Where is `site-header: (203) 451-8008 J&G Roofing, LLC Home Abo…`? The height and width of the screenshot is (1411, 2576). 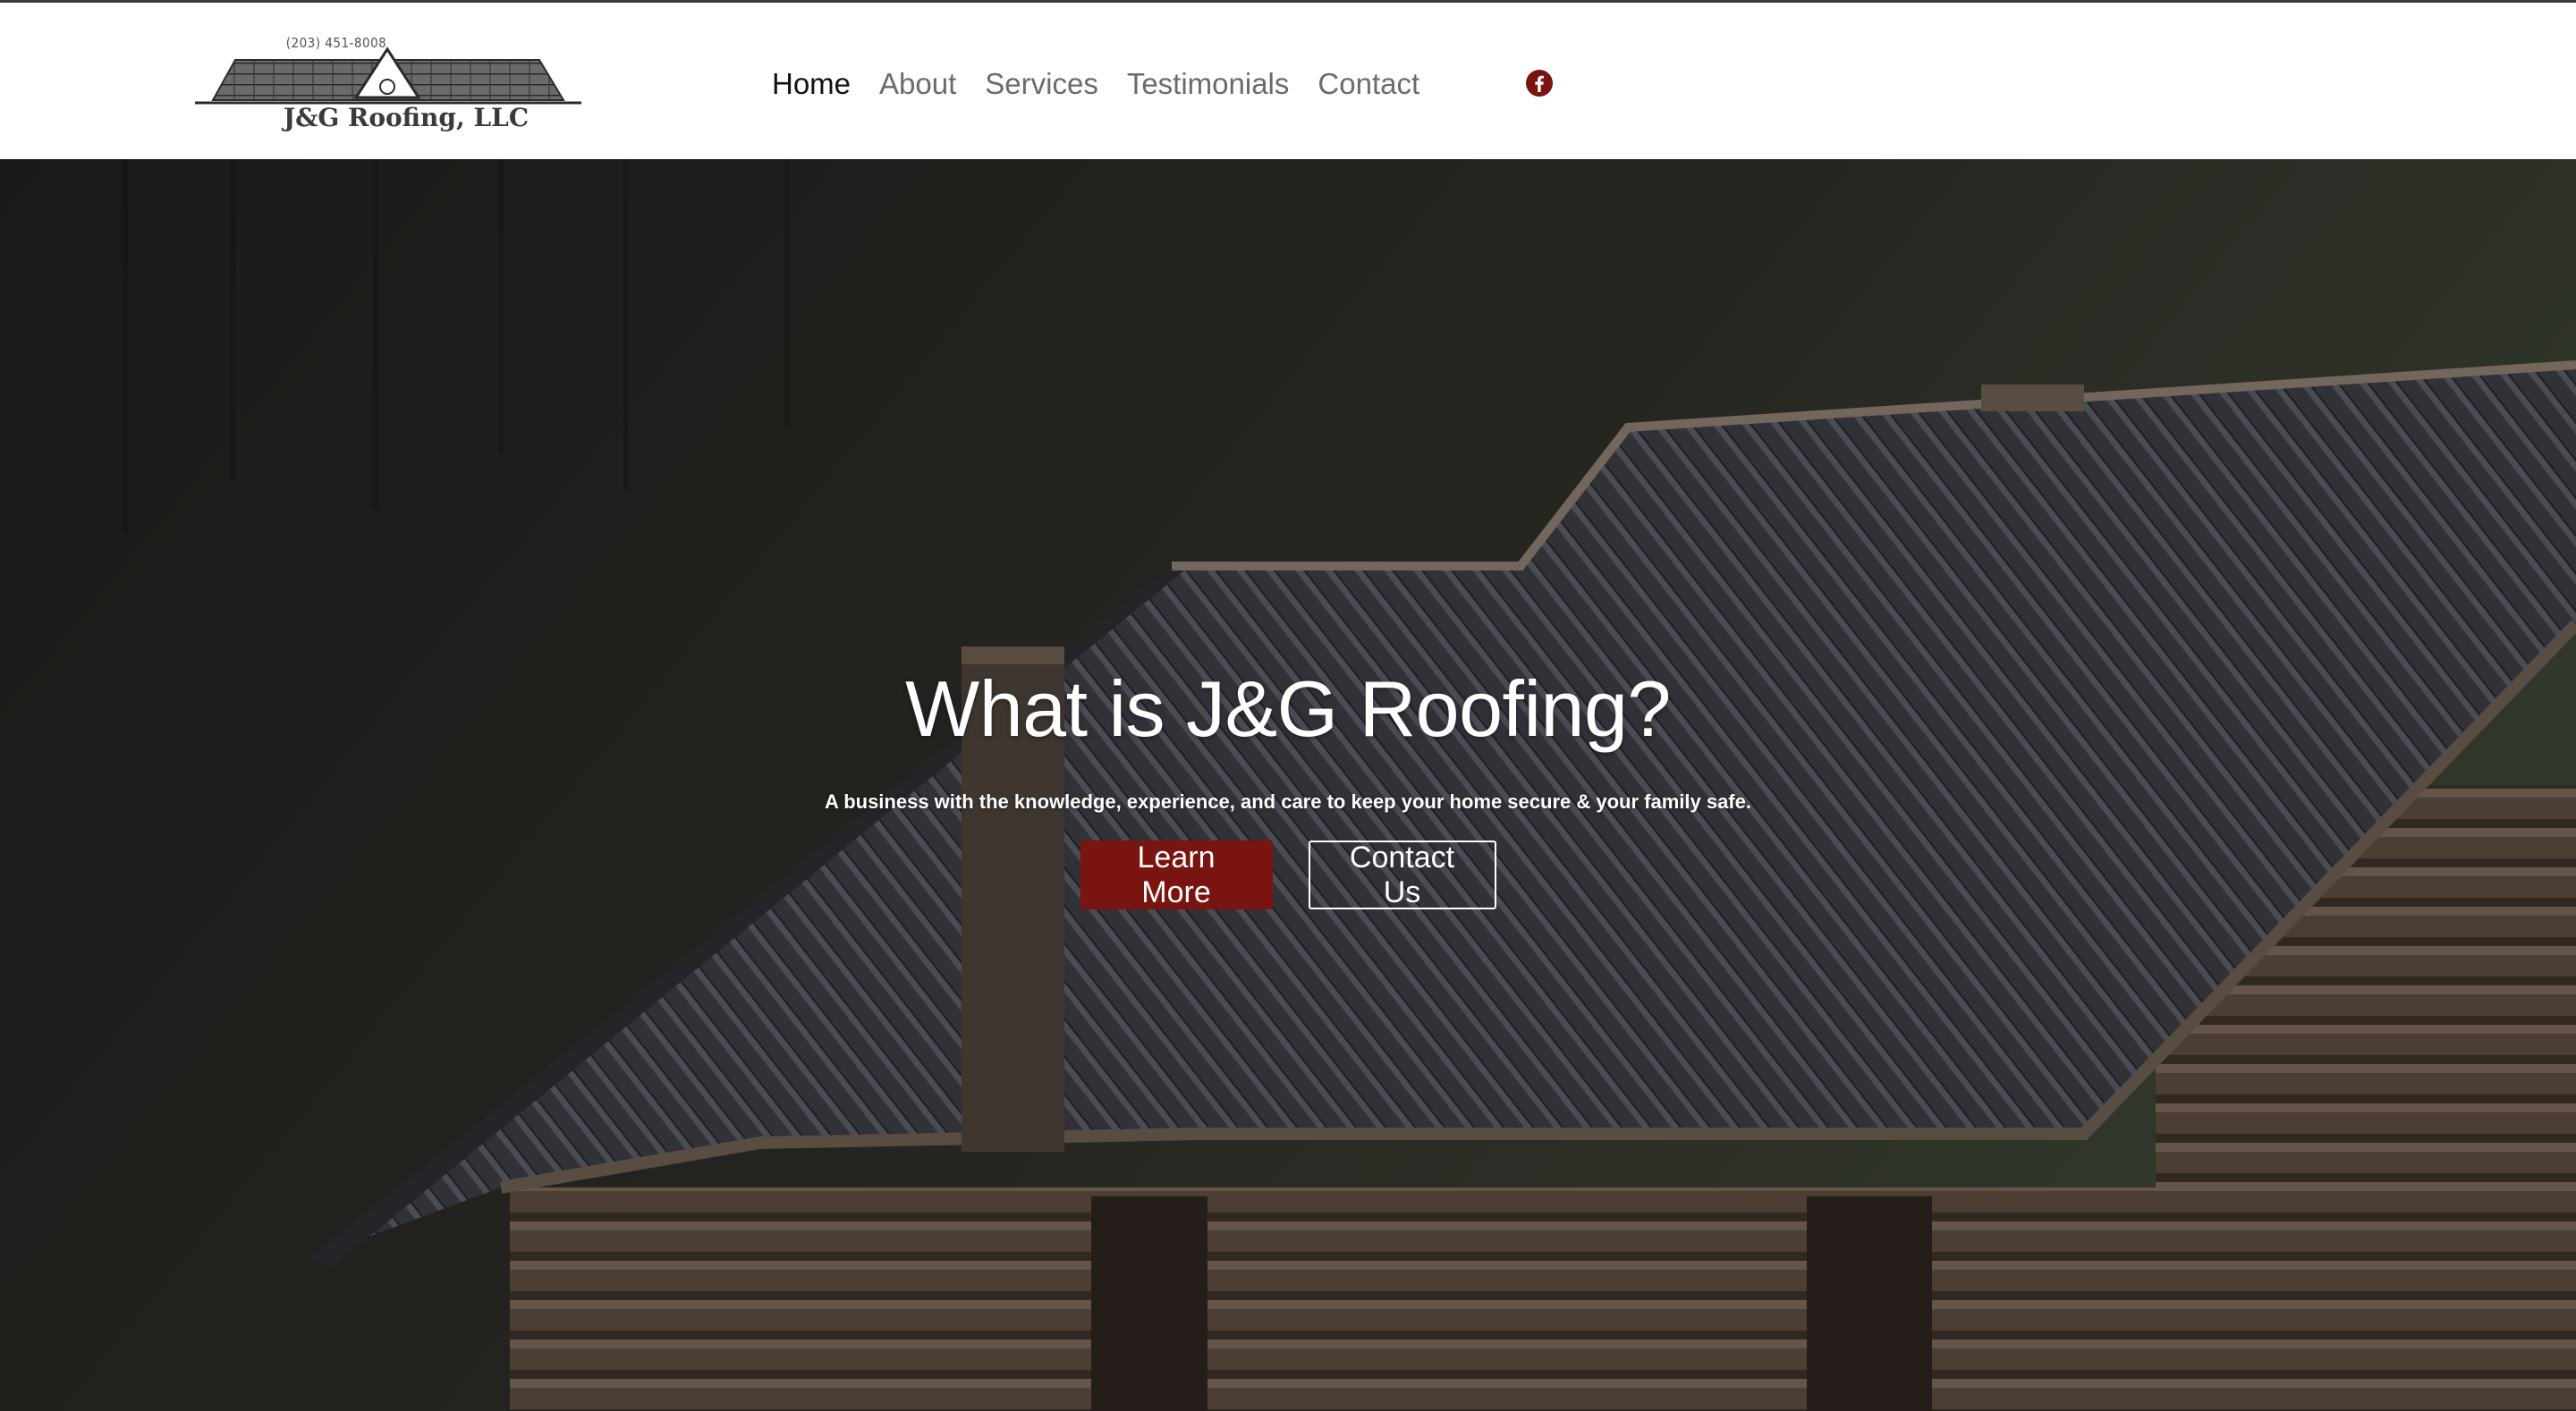 site-header: (203) 451-8008 J&G Roofing, LLC Home Abo… is located at coordinates (1288, 81).